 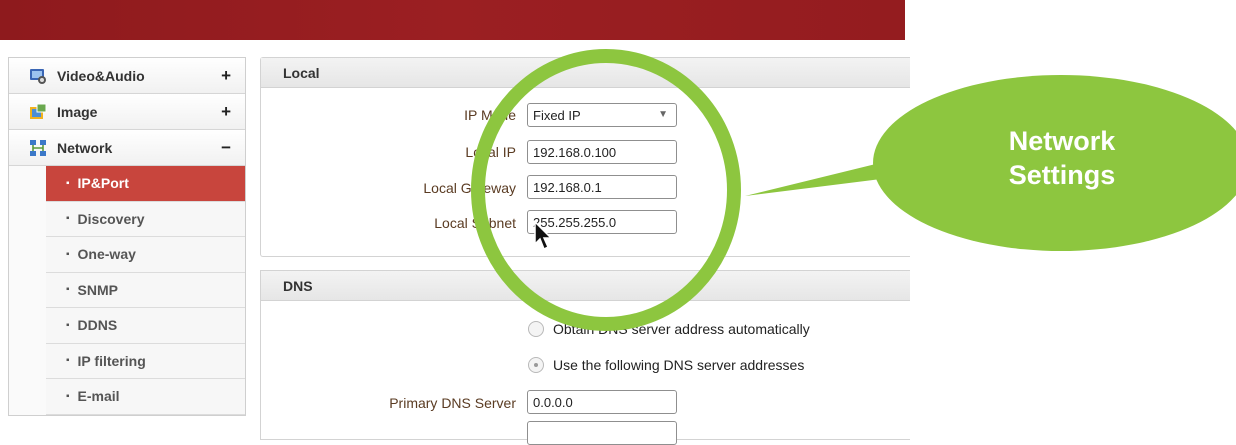 What do you see at coordinates (145, 397) in the screenshot?
I see `sidebar-item-email: ▪ E-mail` at bounding box center [145, 397].